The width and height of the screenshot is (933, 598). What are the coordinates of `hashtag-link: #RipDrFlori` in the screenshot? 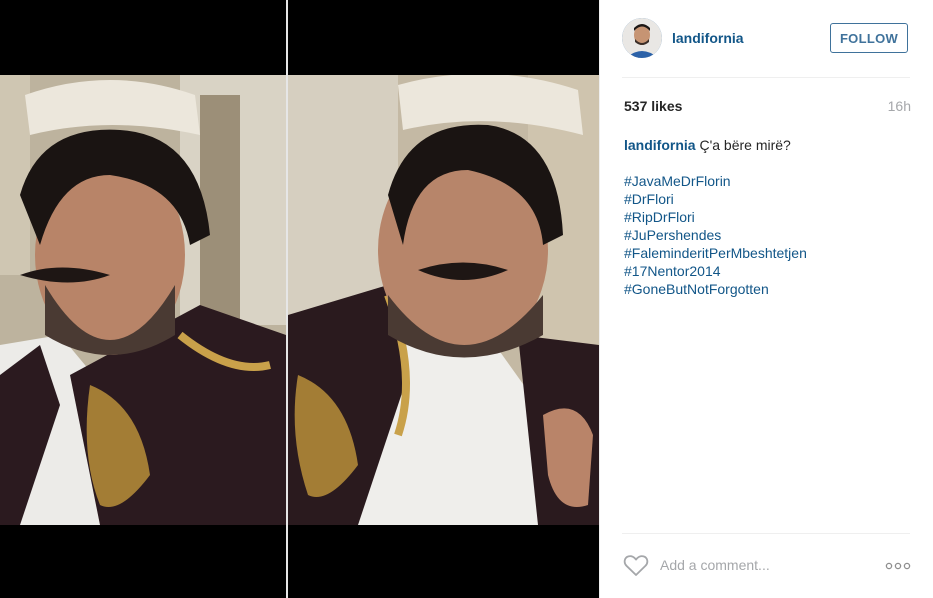 It's located at (769, 217).